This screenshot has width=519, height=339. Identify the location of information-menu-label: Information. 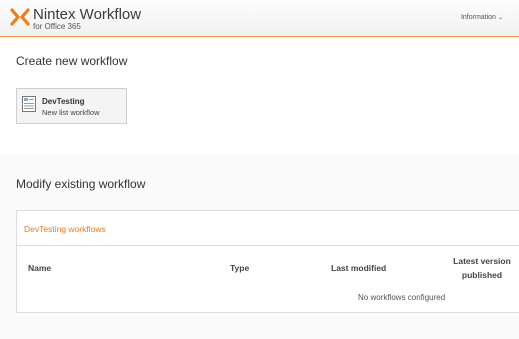
(478, 17).